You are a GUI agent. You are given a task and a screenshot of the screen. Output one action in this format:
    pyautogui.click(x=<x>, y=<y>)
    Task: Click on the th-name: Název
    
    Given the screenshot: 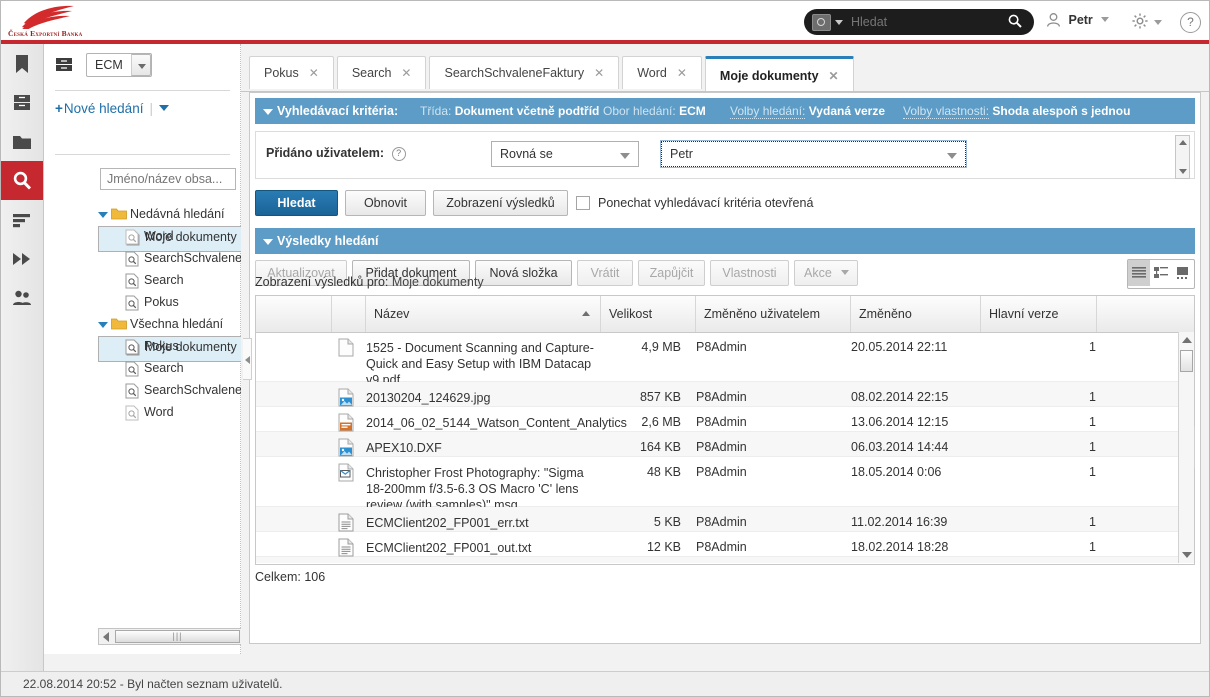 What is the action you would take?
    pyautogui.click(x=483, y=314)
    